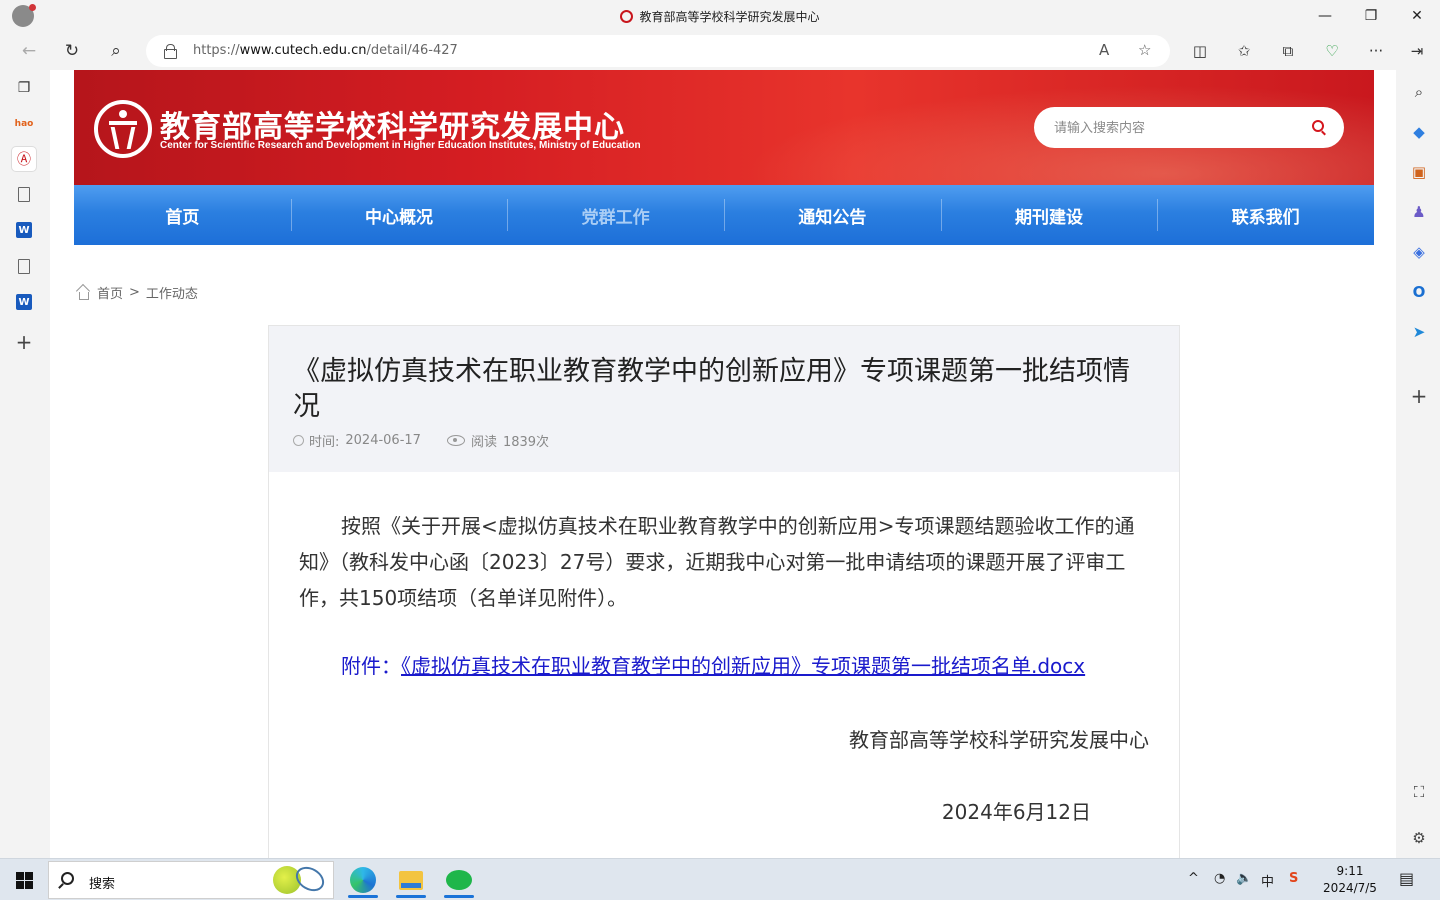  I want to click on sidebar-settings-icon: ⚙, so click(1419, 838).